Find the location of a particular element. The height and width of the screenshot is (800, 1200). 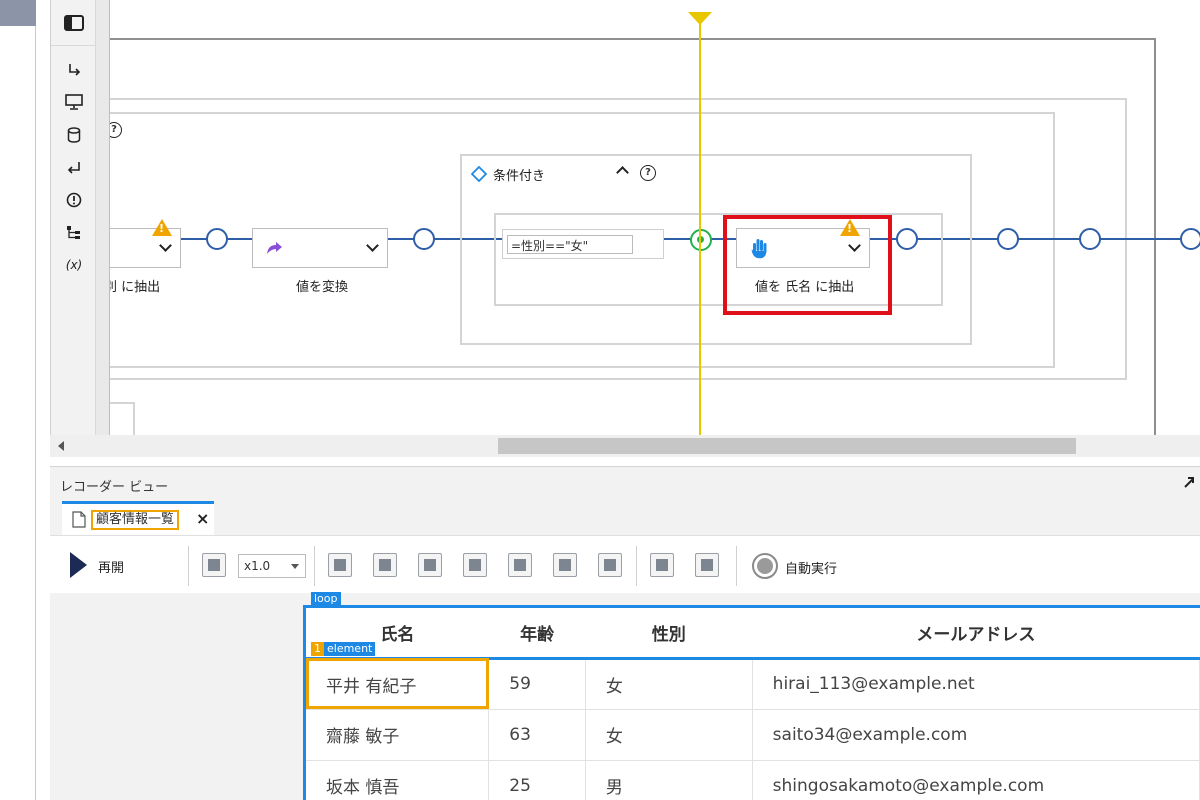

rail-gutter is located at coordinates (103, 217).